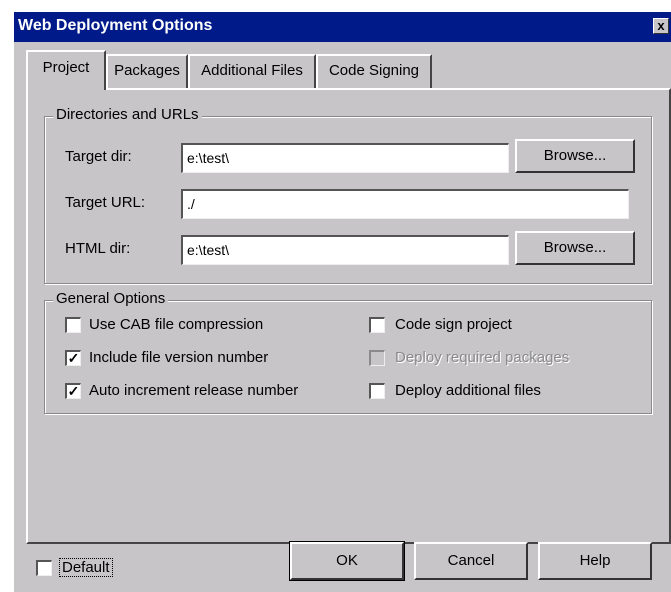  What do you see at coordinates (482, 357) in the screenshot?
I see `deploy-required-packages-label: Deploy required packages` at bounding box center [482, 357].